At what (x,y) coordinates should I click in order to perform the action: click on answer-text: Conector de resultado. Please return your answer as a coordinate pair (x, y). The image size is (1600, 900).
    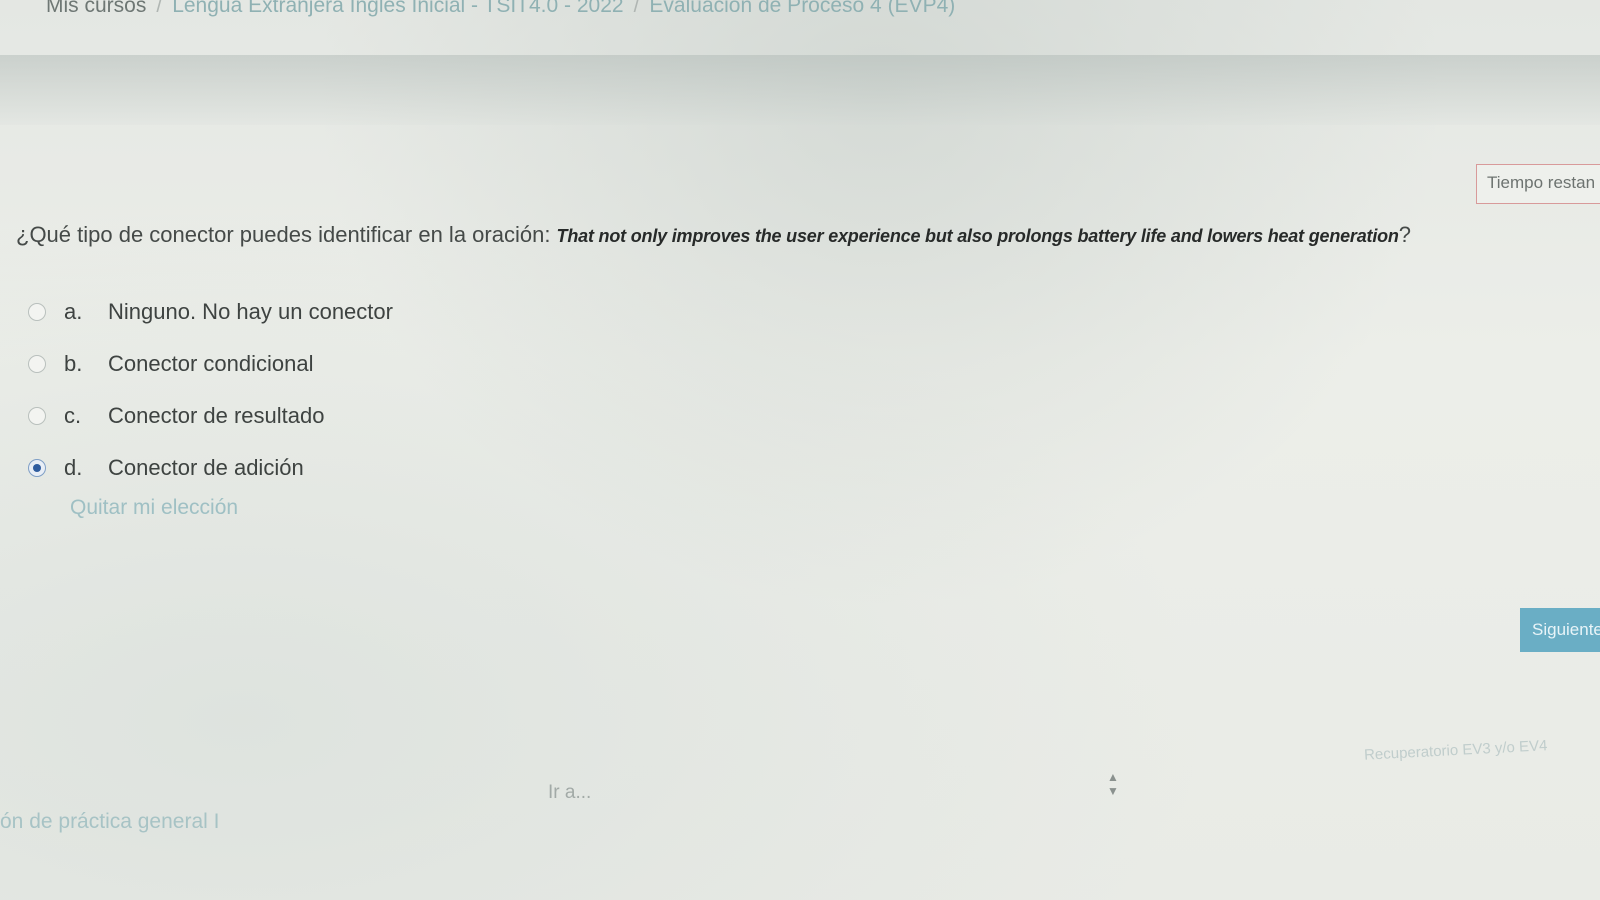
    Looking at the image, I should click on (216, 415).